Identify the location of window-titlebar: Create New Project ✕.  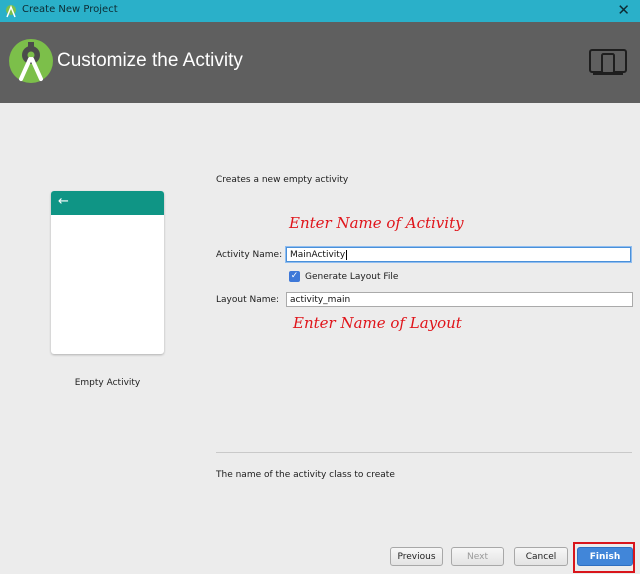
(320, 11).